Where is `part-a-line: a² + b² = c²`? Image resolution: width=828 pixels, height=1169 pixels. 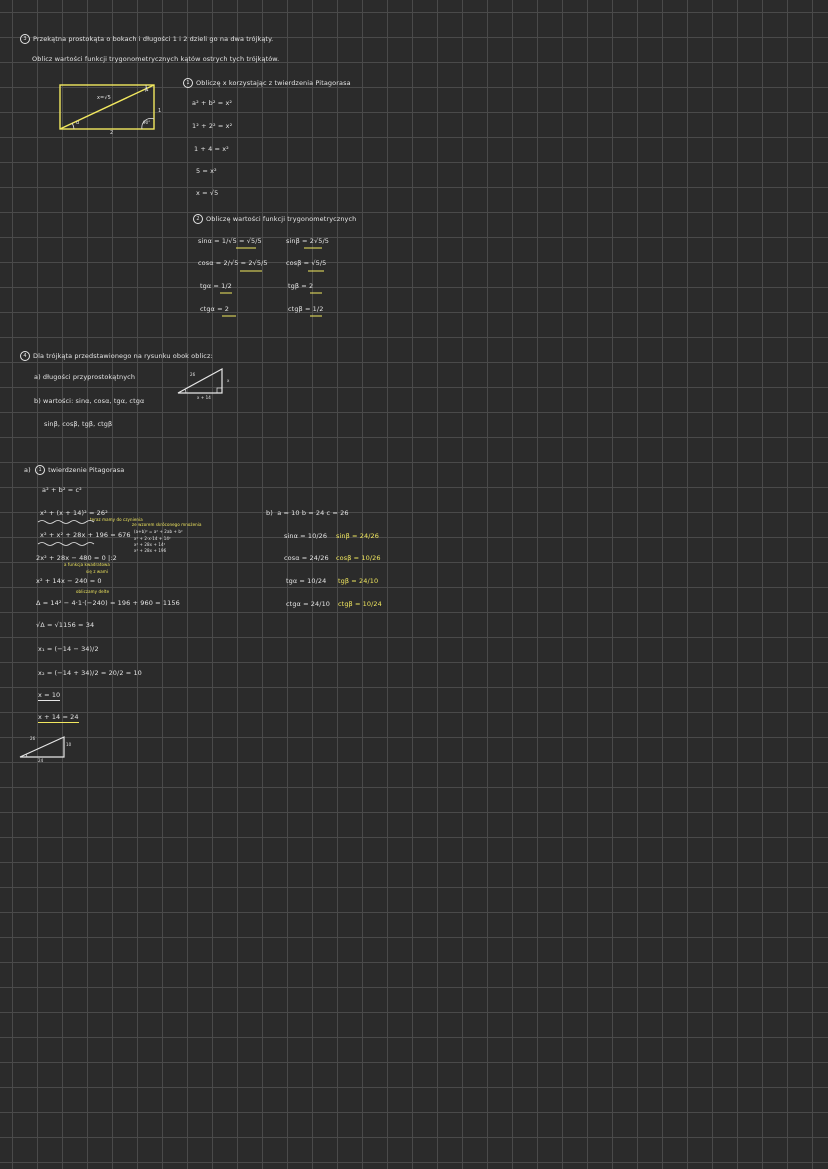 part-a-line: a² + b² = c² is located at coordinates (62, 490).